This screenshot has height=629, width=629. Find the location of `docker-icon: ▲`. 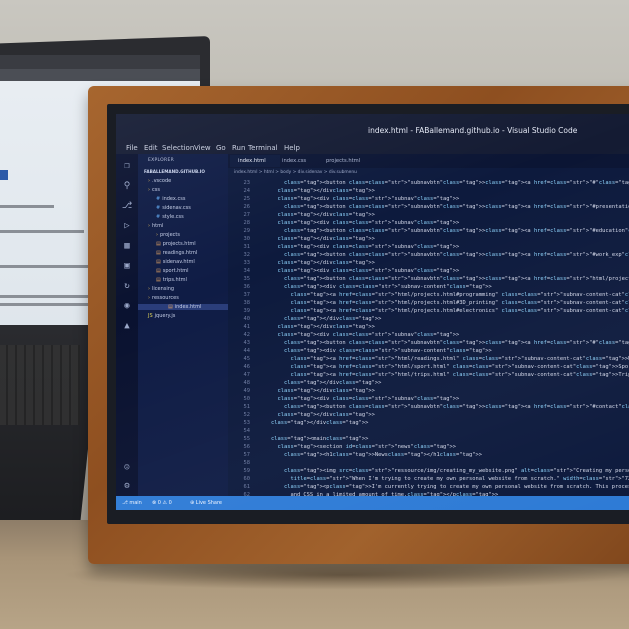

docker-icon: ▲ is located at coordinates (127, 326).